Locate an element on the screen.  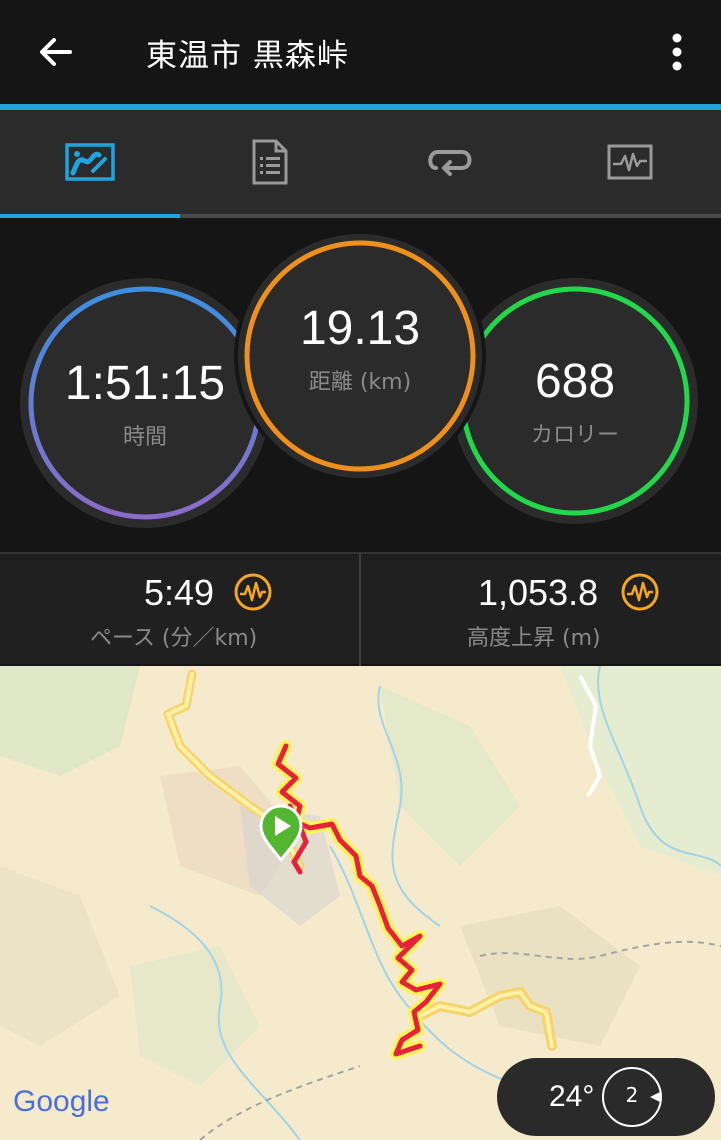
map-chart-icon is located at coordinates (90, 162).